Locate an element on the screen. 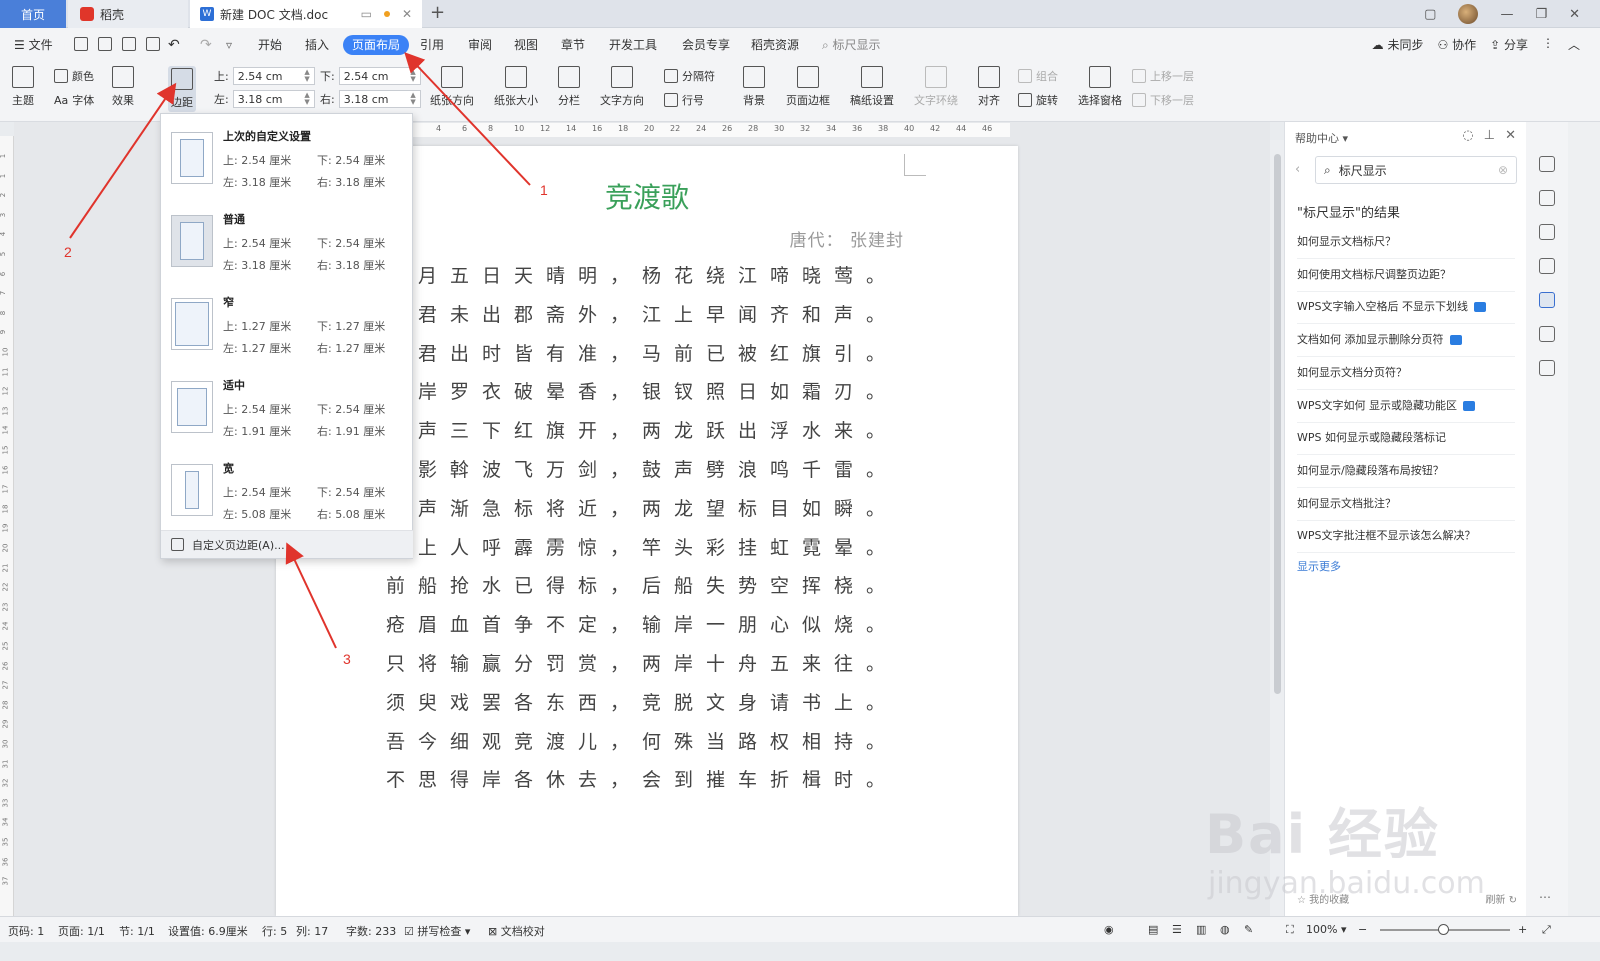  help-search-input: ⌕ 标尺显示 ⊗ is located at coordinates (1416, 170).